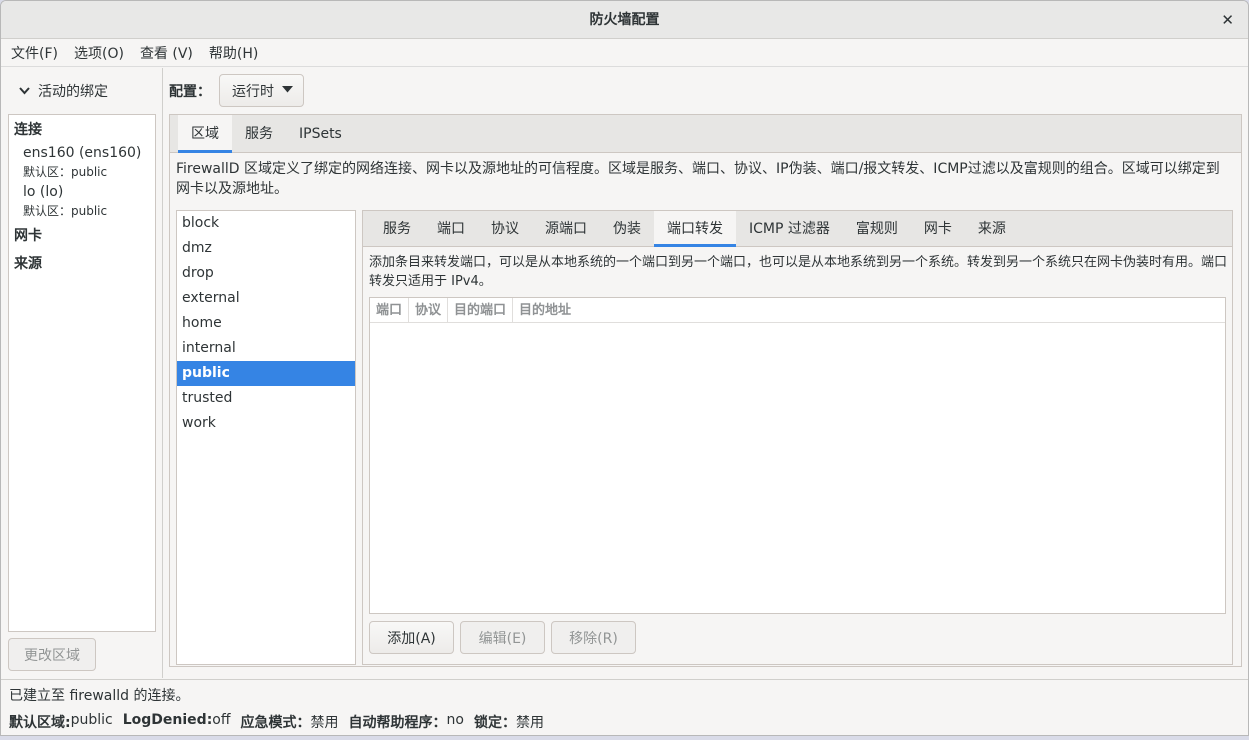 Image resolution: width=1249 pixels, height=740 pixels. Describe the element at coordinates (624, 53) in the screenshot. I see `menubar: 文件(F) 选项(O) 查看 (V) 帮助(H)` at that location.